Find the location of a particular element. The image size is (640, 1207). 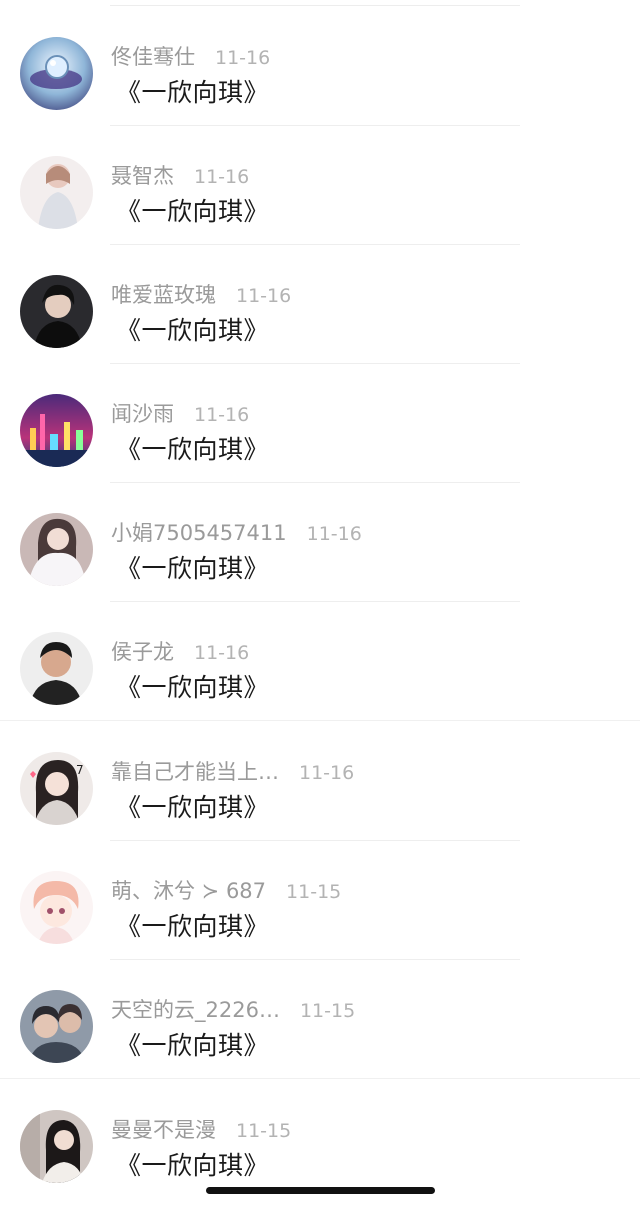

svg-text: 7 is located at coordinates (80, 770).